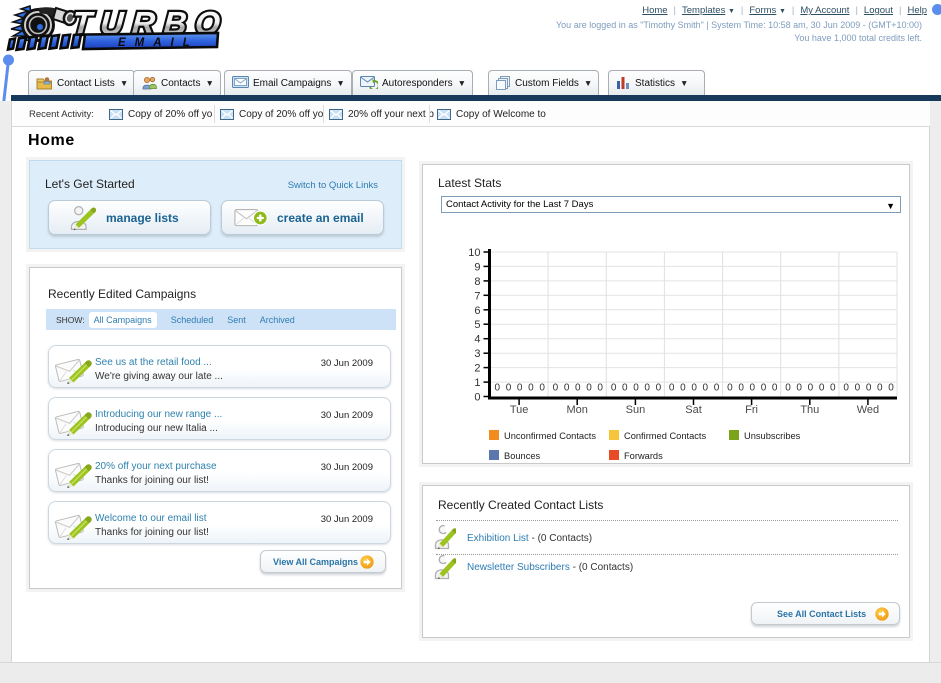 This screenshot has height=683, width=941. What do you see at coordinates (477, 311) in the screenshot?
I see `svg-text: 6` at bounding box center [477, 311].